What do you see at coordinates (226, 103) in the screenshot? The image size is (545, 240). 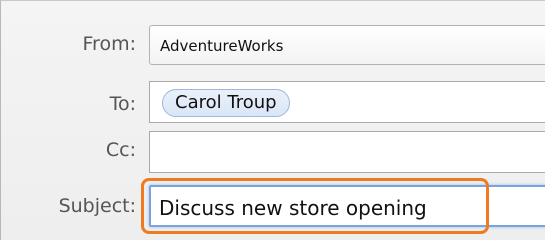 I see `recipient-token: Carol Troup` at bounding box center [226, 103].